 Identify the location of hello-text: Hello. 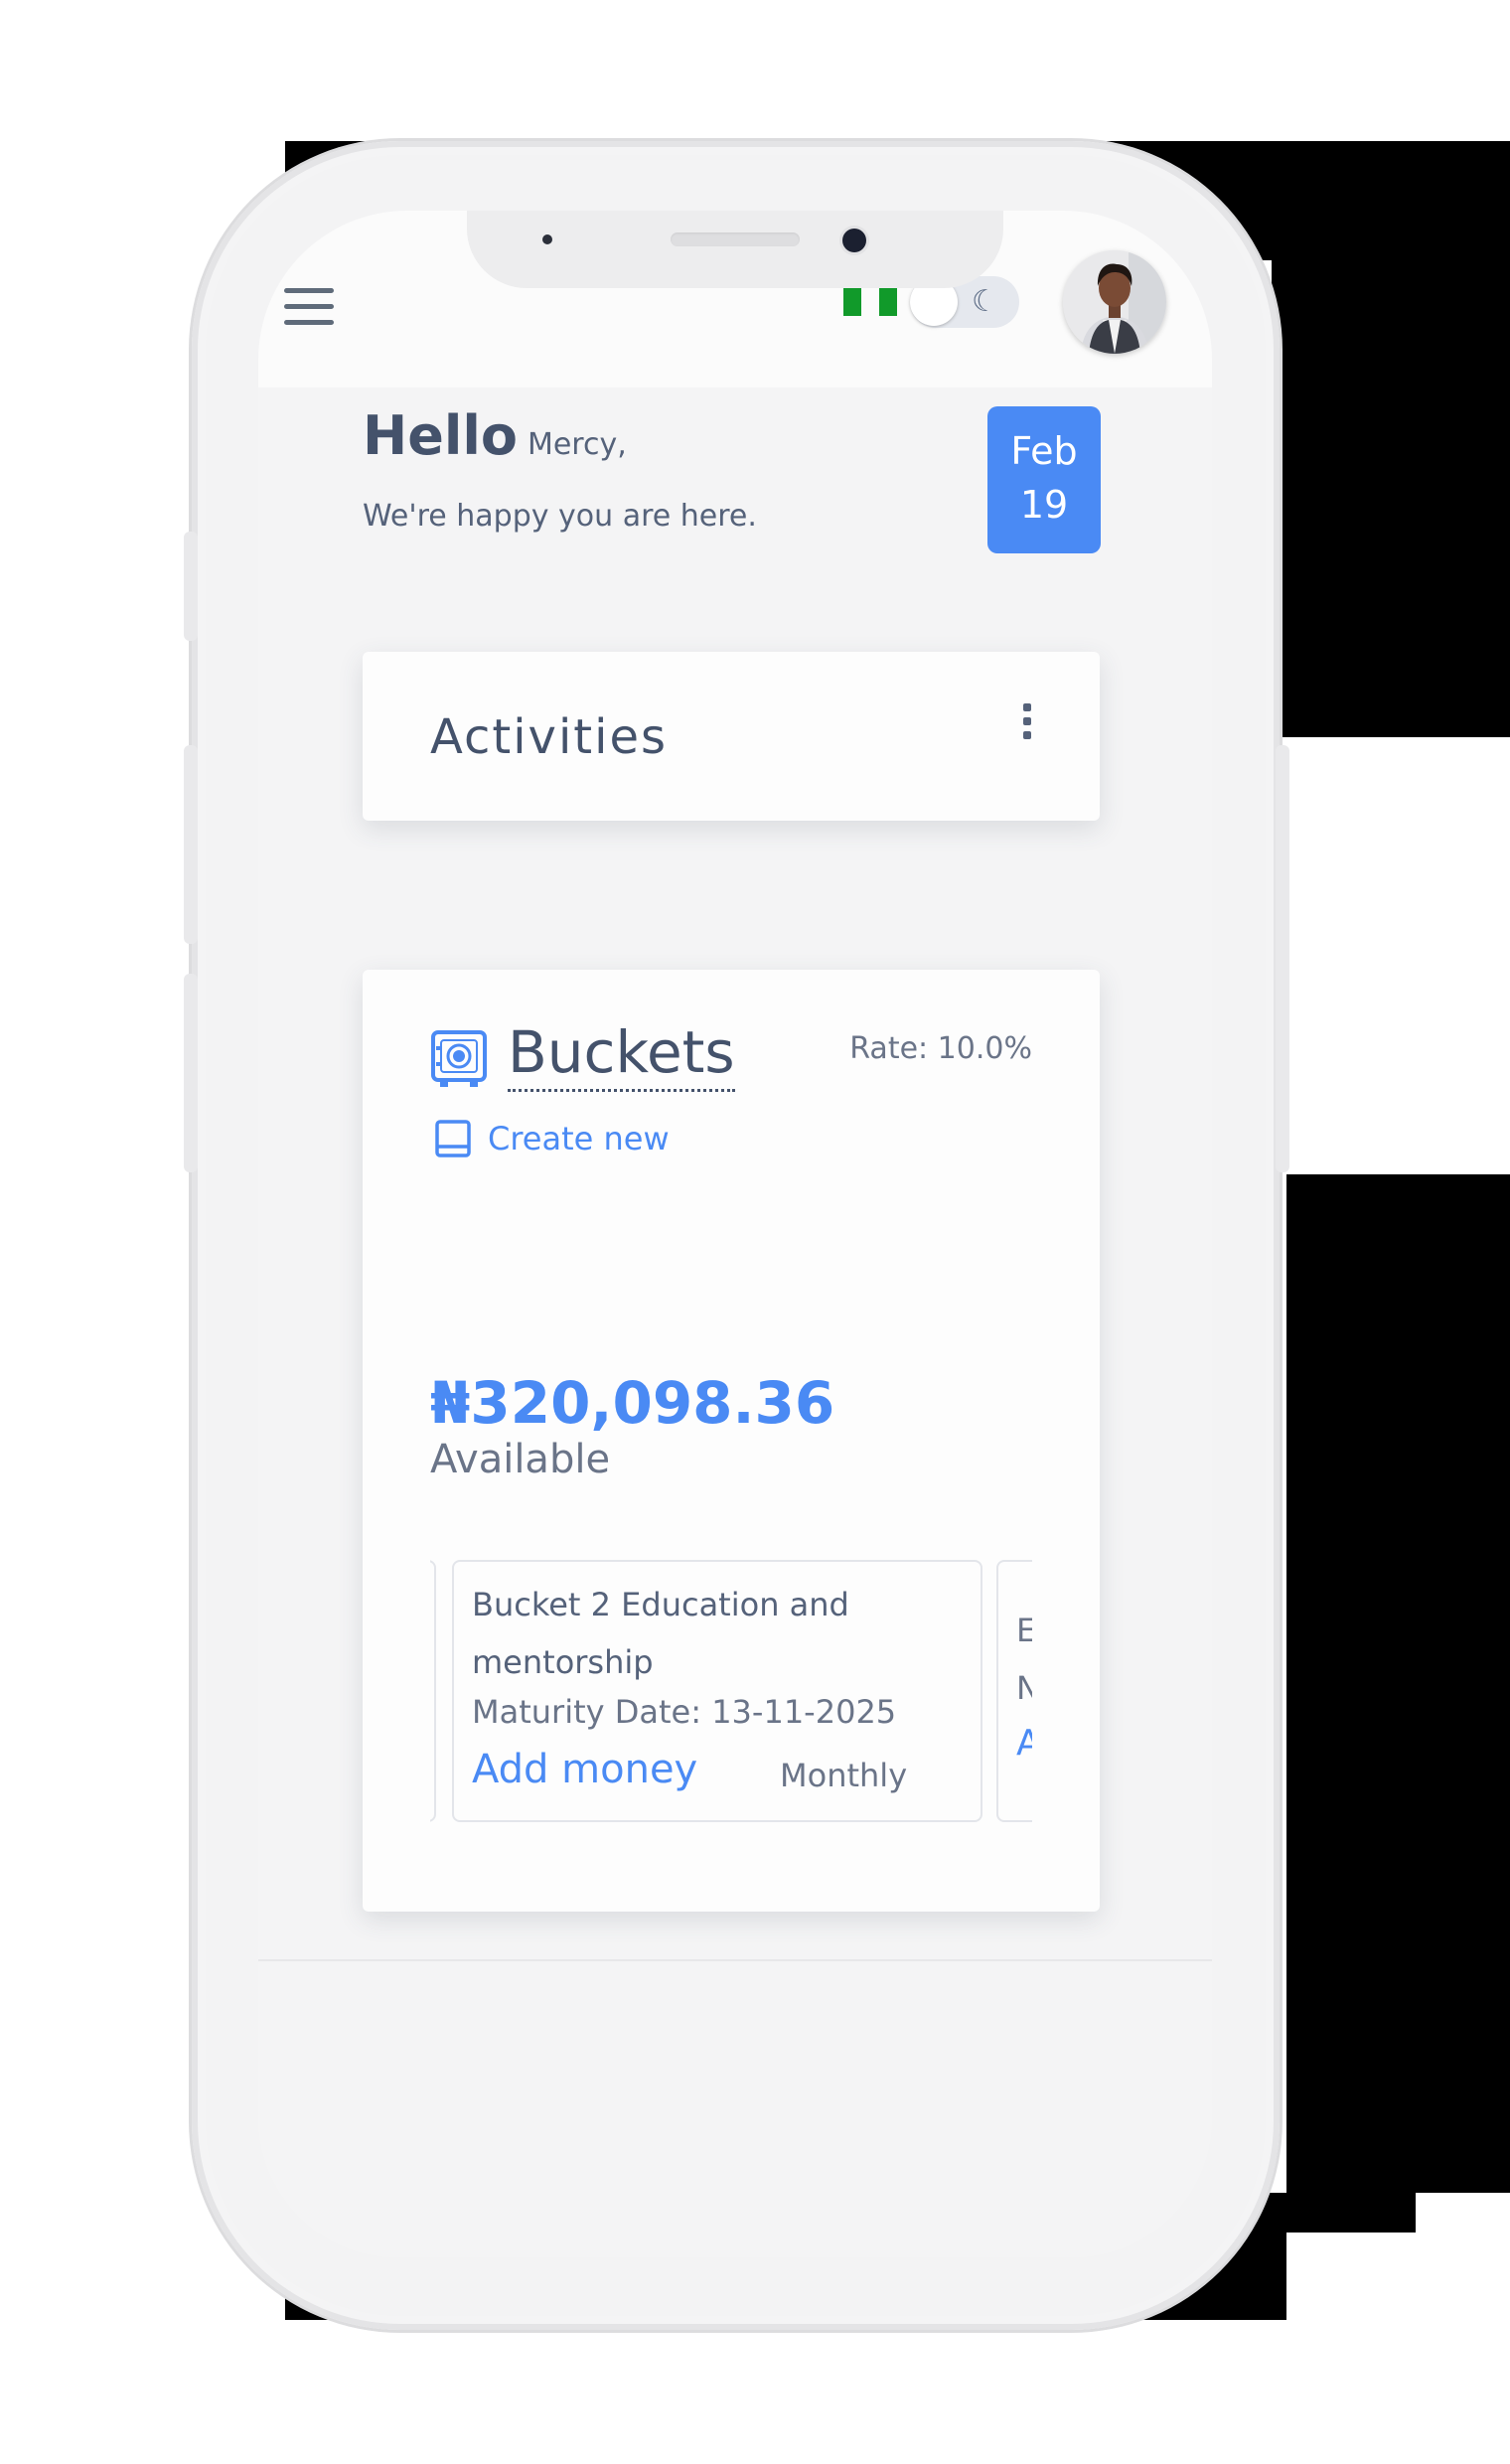
(441, 435).